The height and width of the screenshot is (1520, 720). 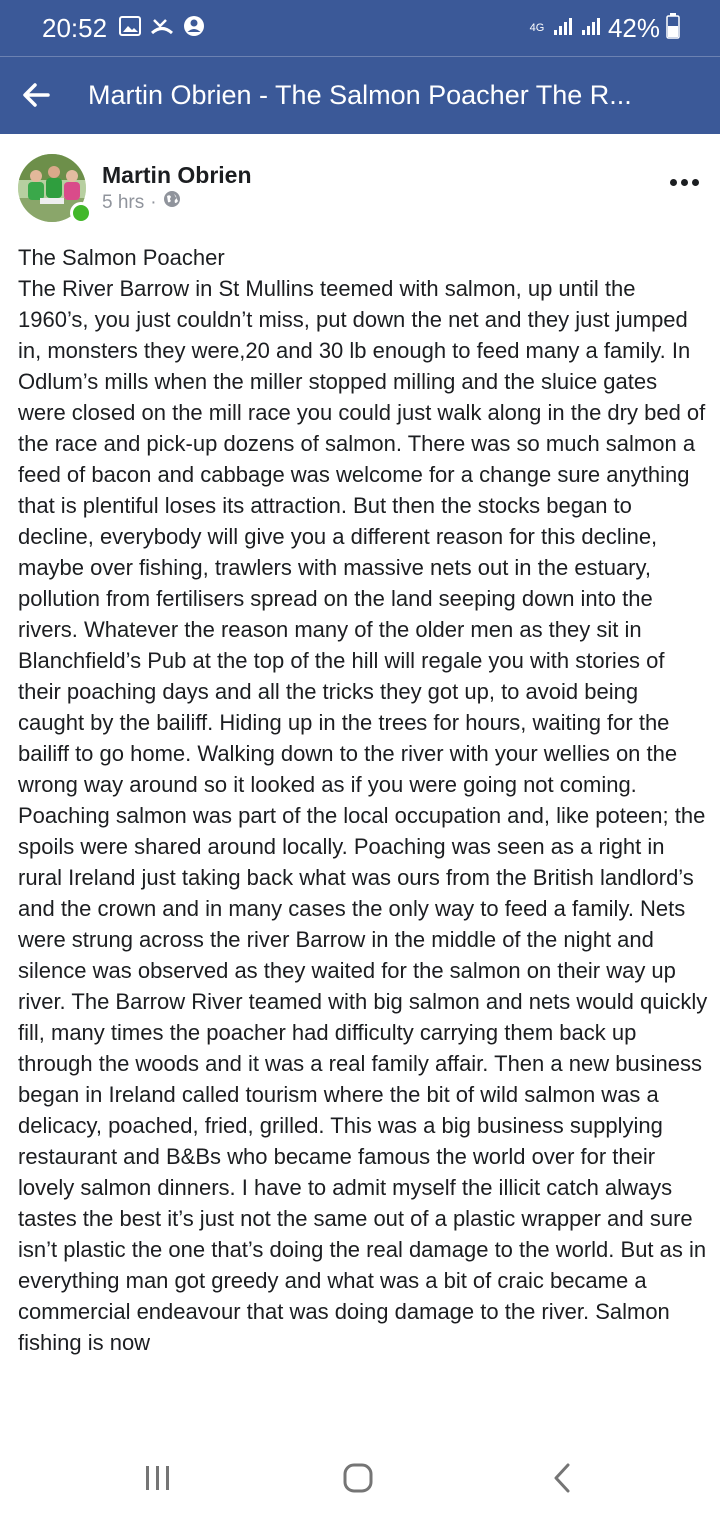 I want to click on status-time: 20:52, so click(x=75, y=28).